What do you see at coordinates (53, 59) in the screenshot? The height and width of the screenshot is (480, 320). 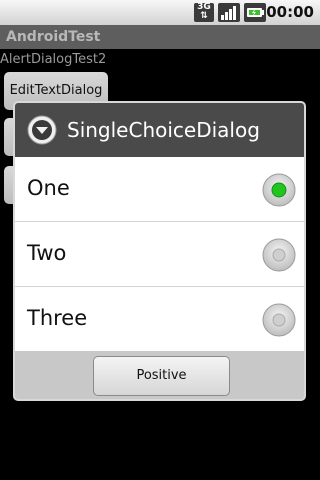 I see `activity-label: AlertDialogTest2` at bounding box center [53, 59].